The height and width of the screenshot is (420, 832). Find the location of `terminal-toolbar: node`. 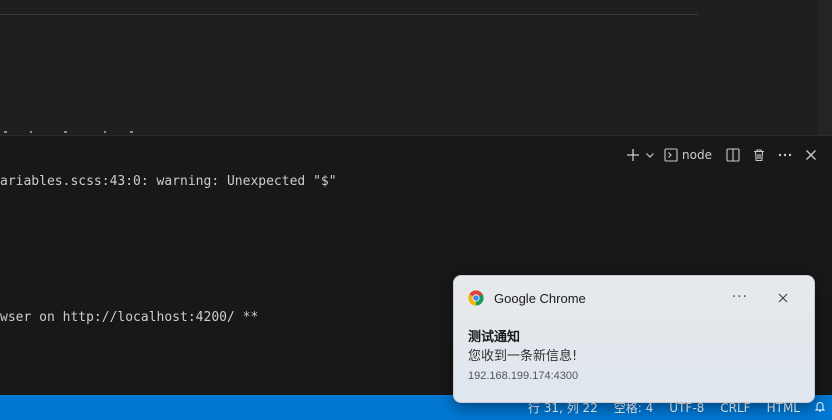

terminal-toolbar: node is located at coordinates (720, 155).